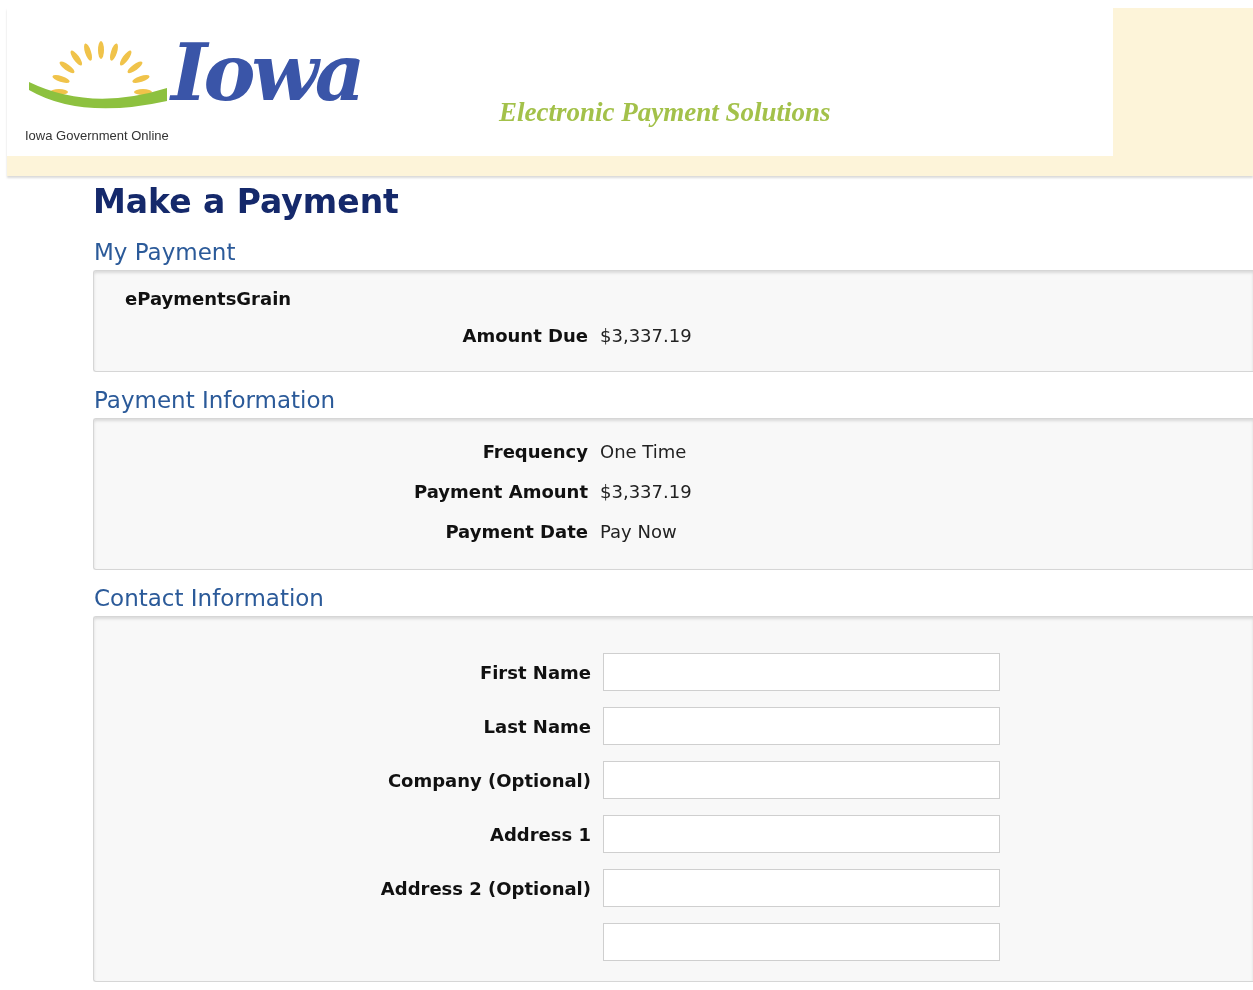 This screenshot has width=1253, height=990. Describe the element at coordinates (246, 202) in the screenshot. I see `page-title: Make a Payment` at that location.